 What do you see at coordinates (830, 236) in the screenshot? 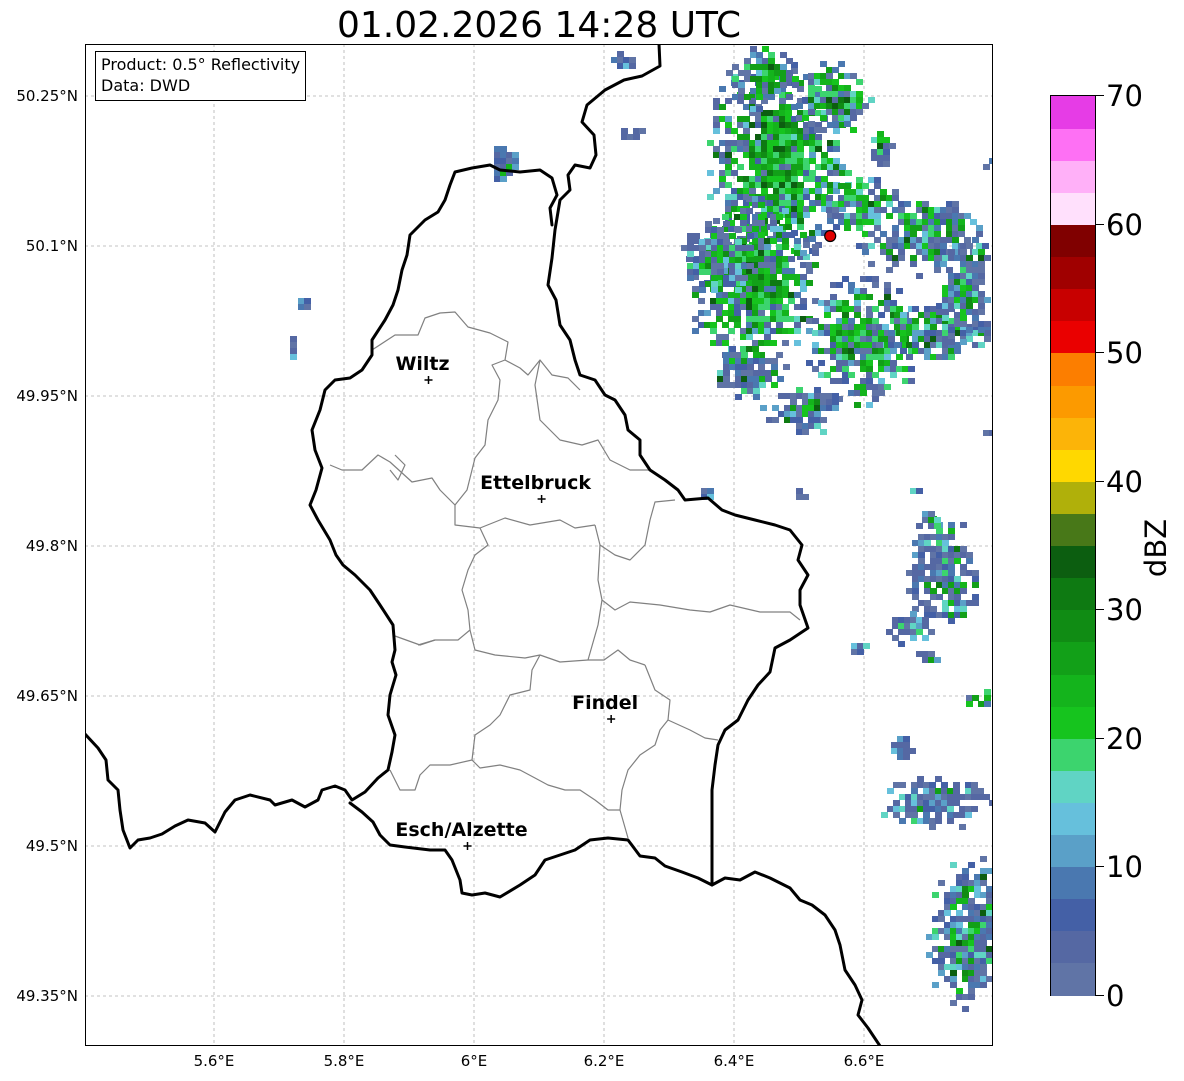
I see `radar-site-marker` at bounding box center [830, 236].